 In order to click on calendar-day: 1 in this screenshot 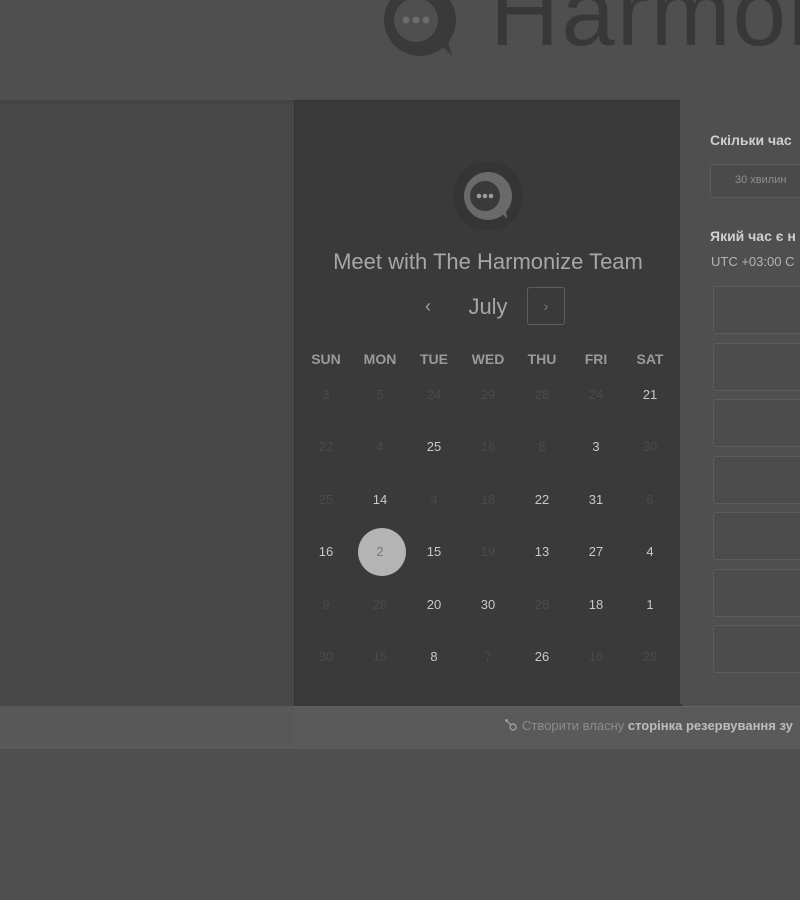, I will do `click(650, 609)`.